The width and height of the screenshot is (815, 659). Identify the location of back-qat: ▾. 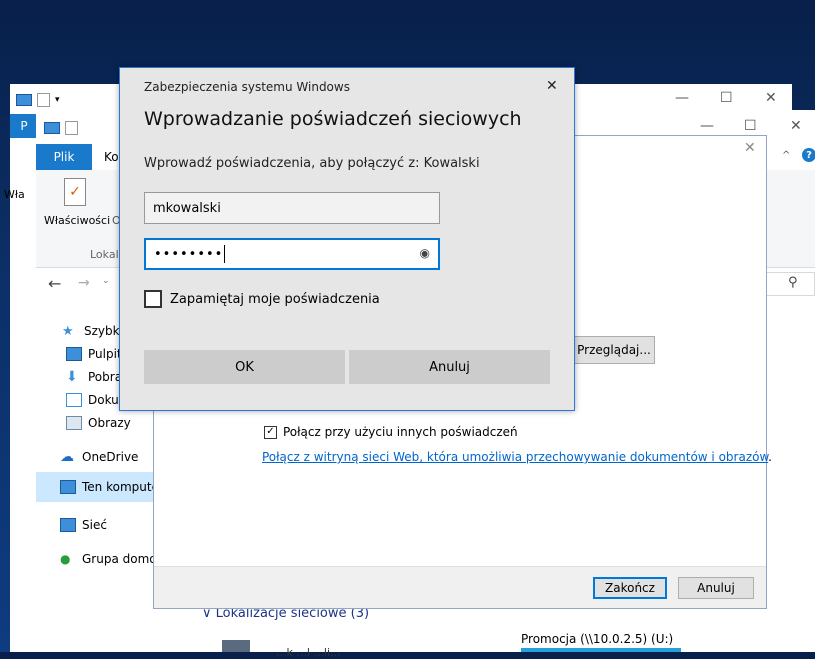
(63, 100).